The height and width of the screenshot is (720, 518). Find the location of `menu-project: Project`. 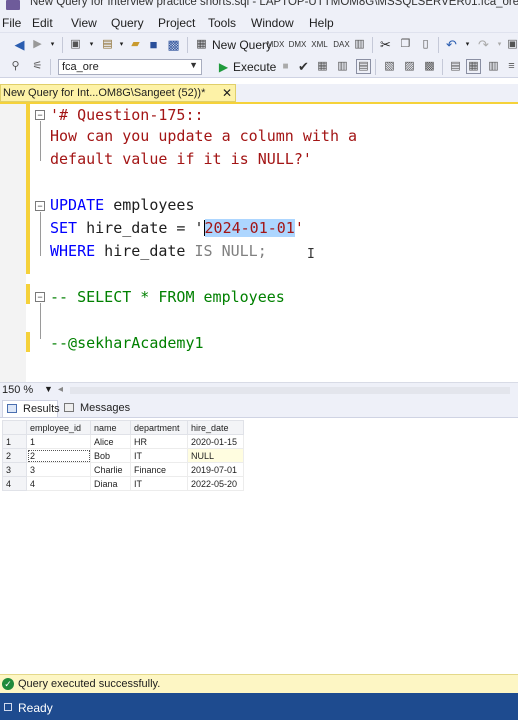

menu-project: Project is located at coordinates (176, 23).